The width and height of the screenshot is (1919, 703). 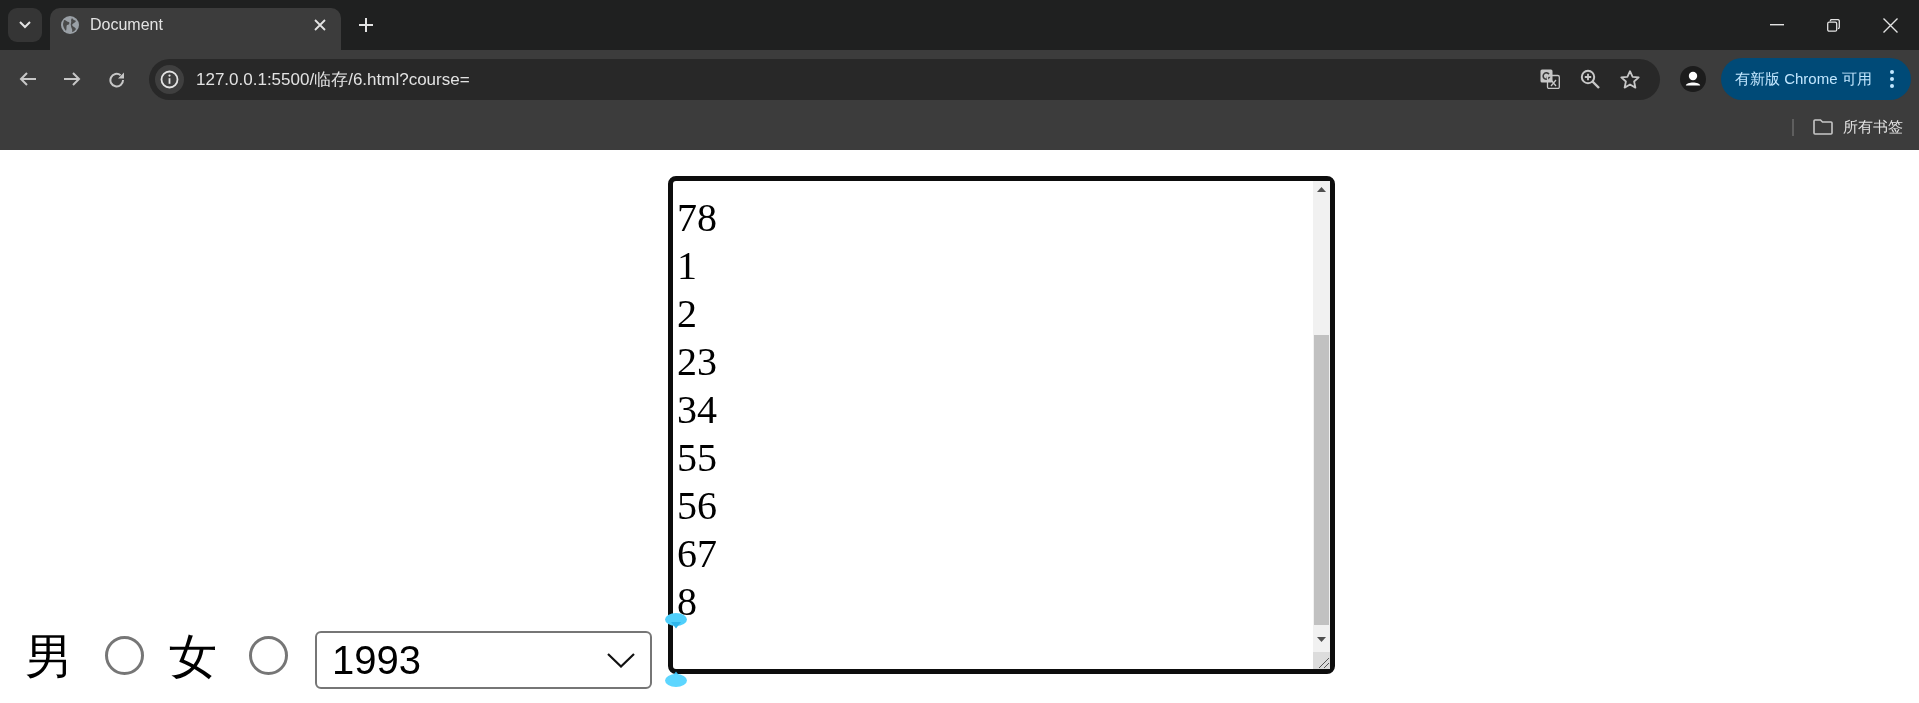 I want to click on zoom-in-icon, so click(x=1590, y=79).